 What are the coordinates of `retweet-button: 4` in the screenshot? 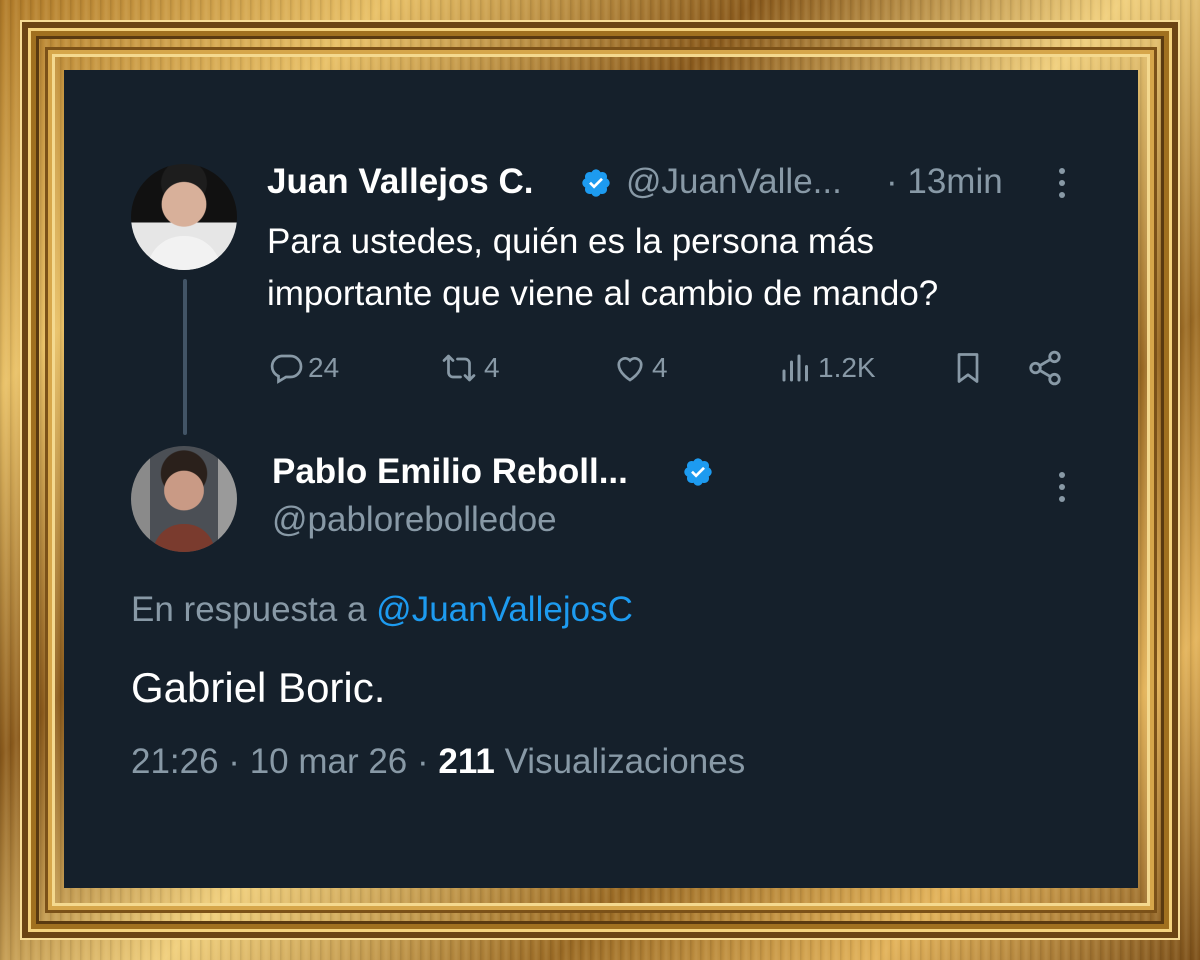 It's located at (469, 368).